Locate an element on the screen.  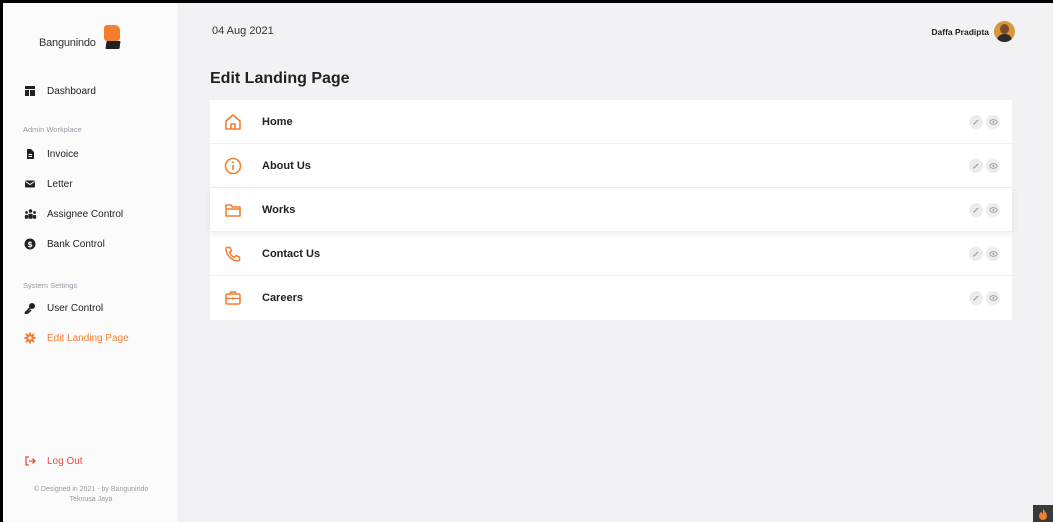
sidebar-item-label: Assignee Control is located at coordinates (85, 214).